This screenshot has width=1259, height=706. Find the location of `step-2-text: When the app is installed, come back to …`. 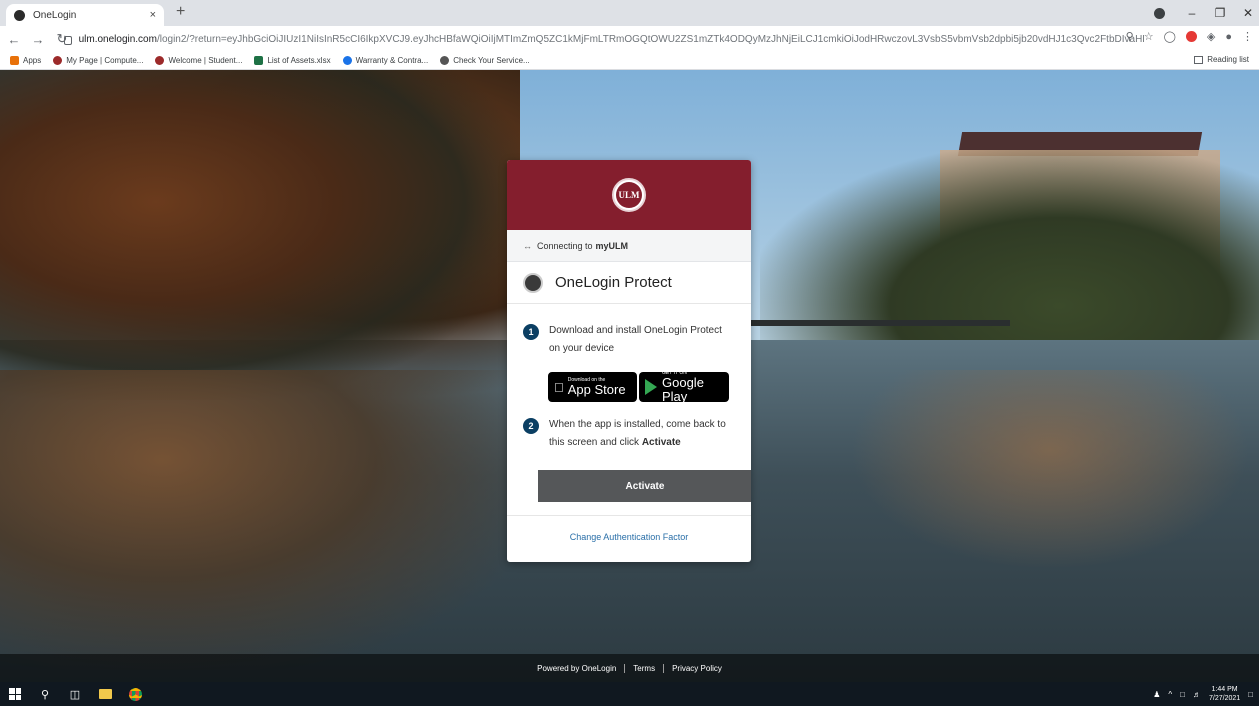

step-2-text: When the app is installed, come back to … is located at coordinates (642, 434).